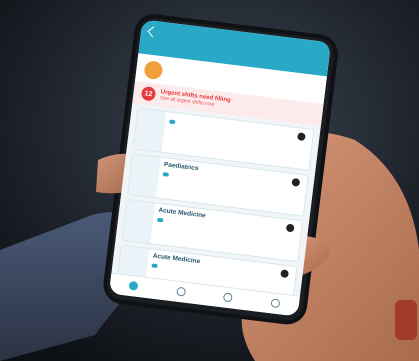 The width and height of the screenshot is (419, 361). Describe the element at coordinates (153, 32) in the screenshot. I see `back-icon` at that location.